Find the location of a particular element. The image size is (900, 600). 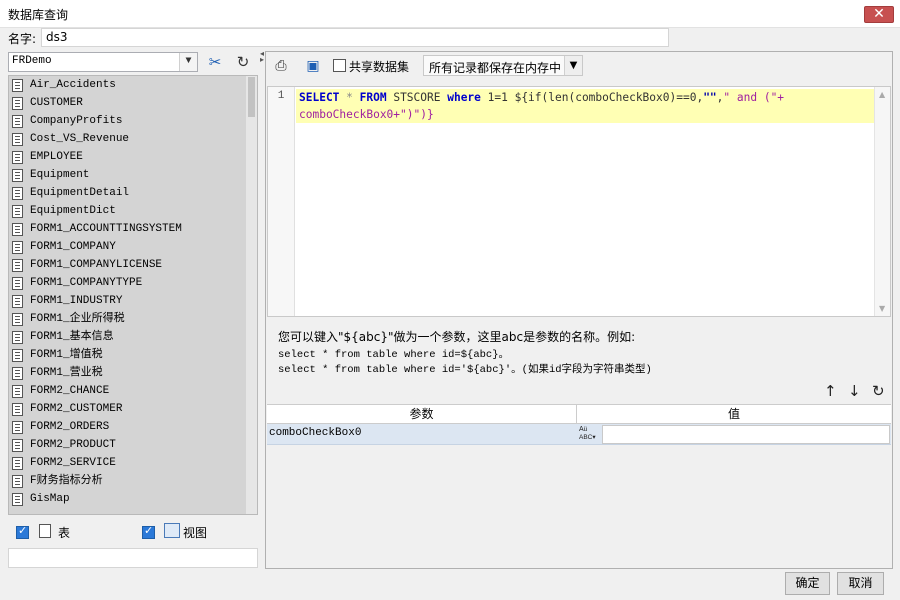

table-name: F财务指标分析 is located at coordinates (66, 481).